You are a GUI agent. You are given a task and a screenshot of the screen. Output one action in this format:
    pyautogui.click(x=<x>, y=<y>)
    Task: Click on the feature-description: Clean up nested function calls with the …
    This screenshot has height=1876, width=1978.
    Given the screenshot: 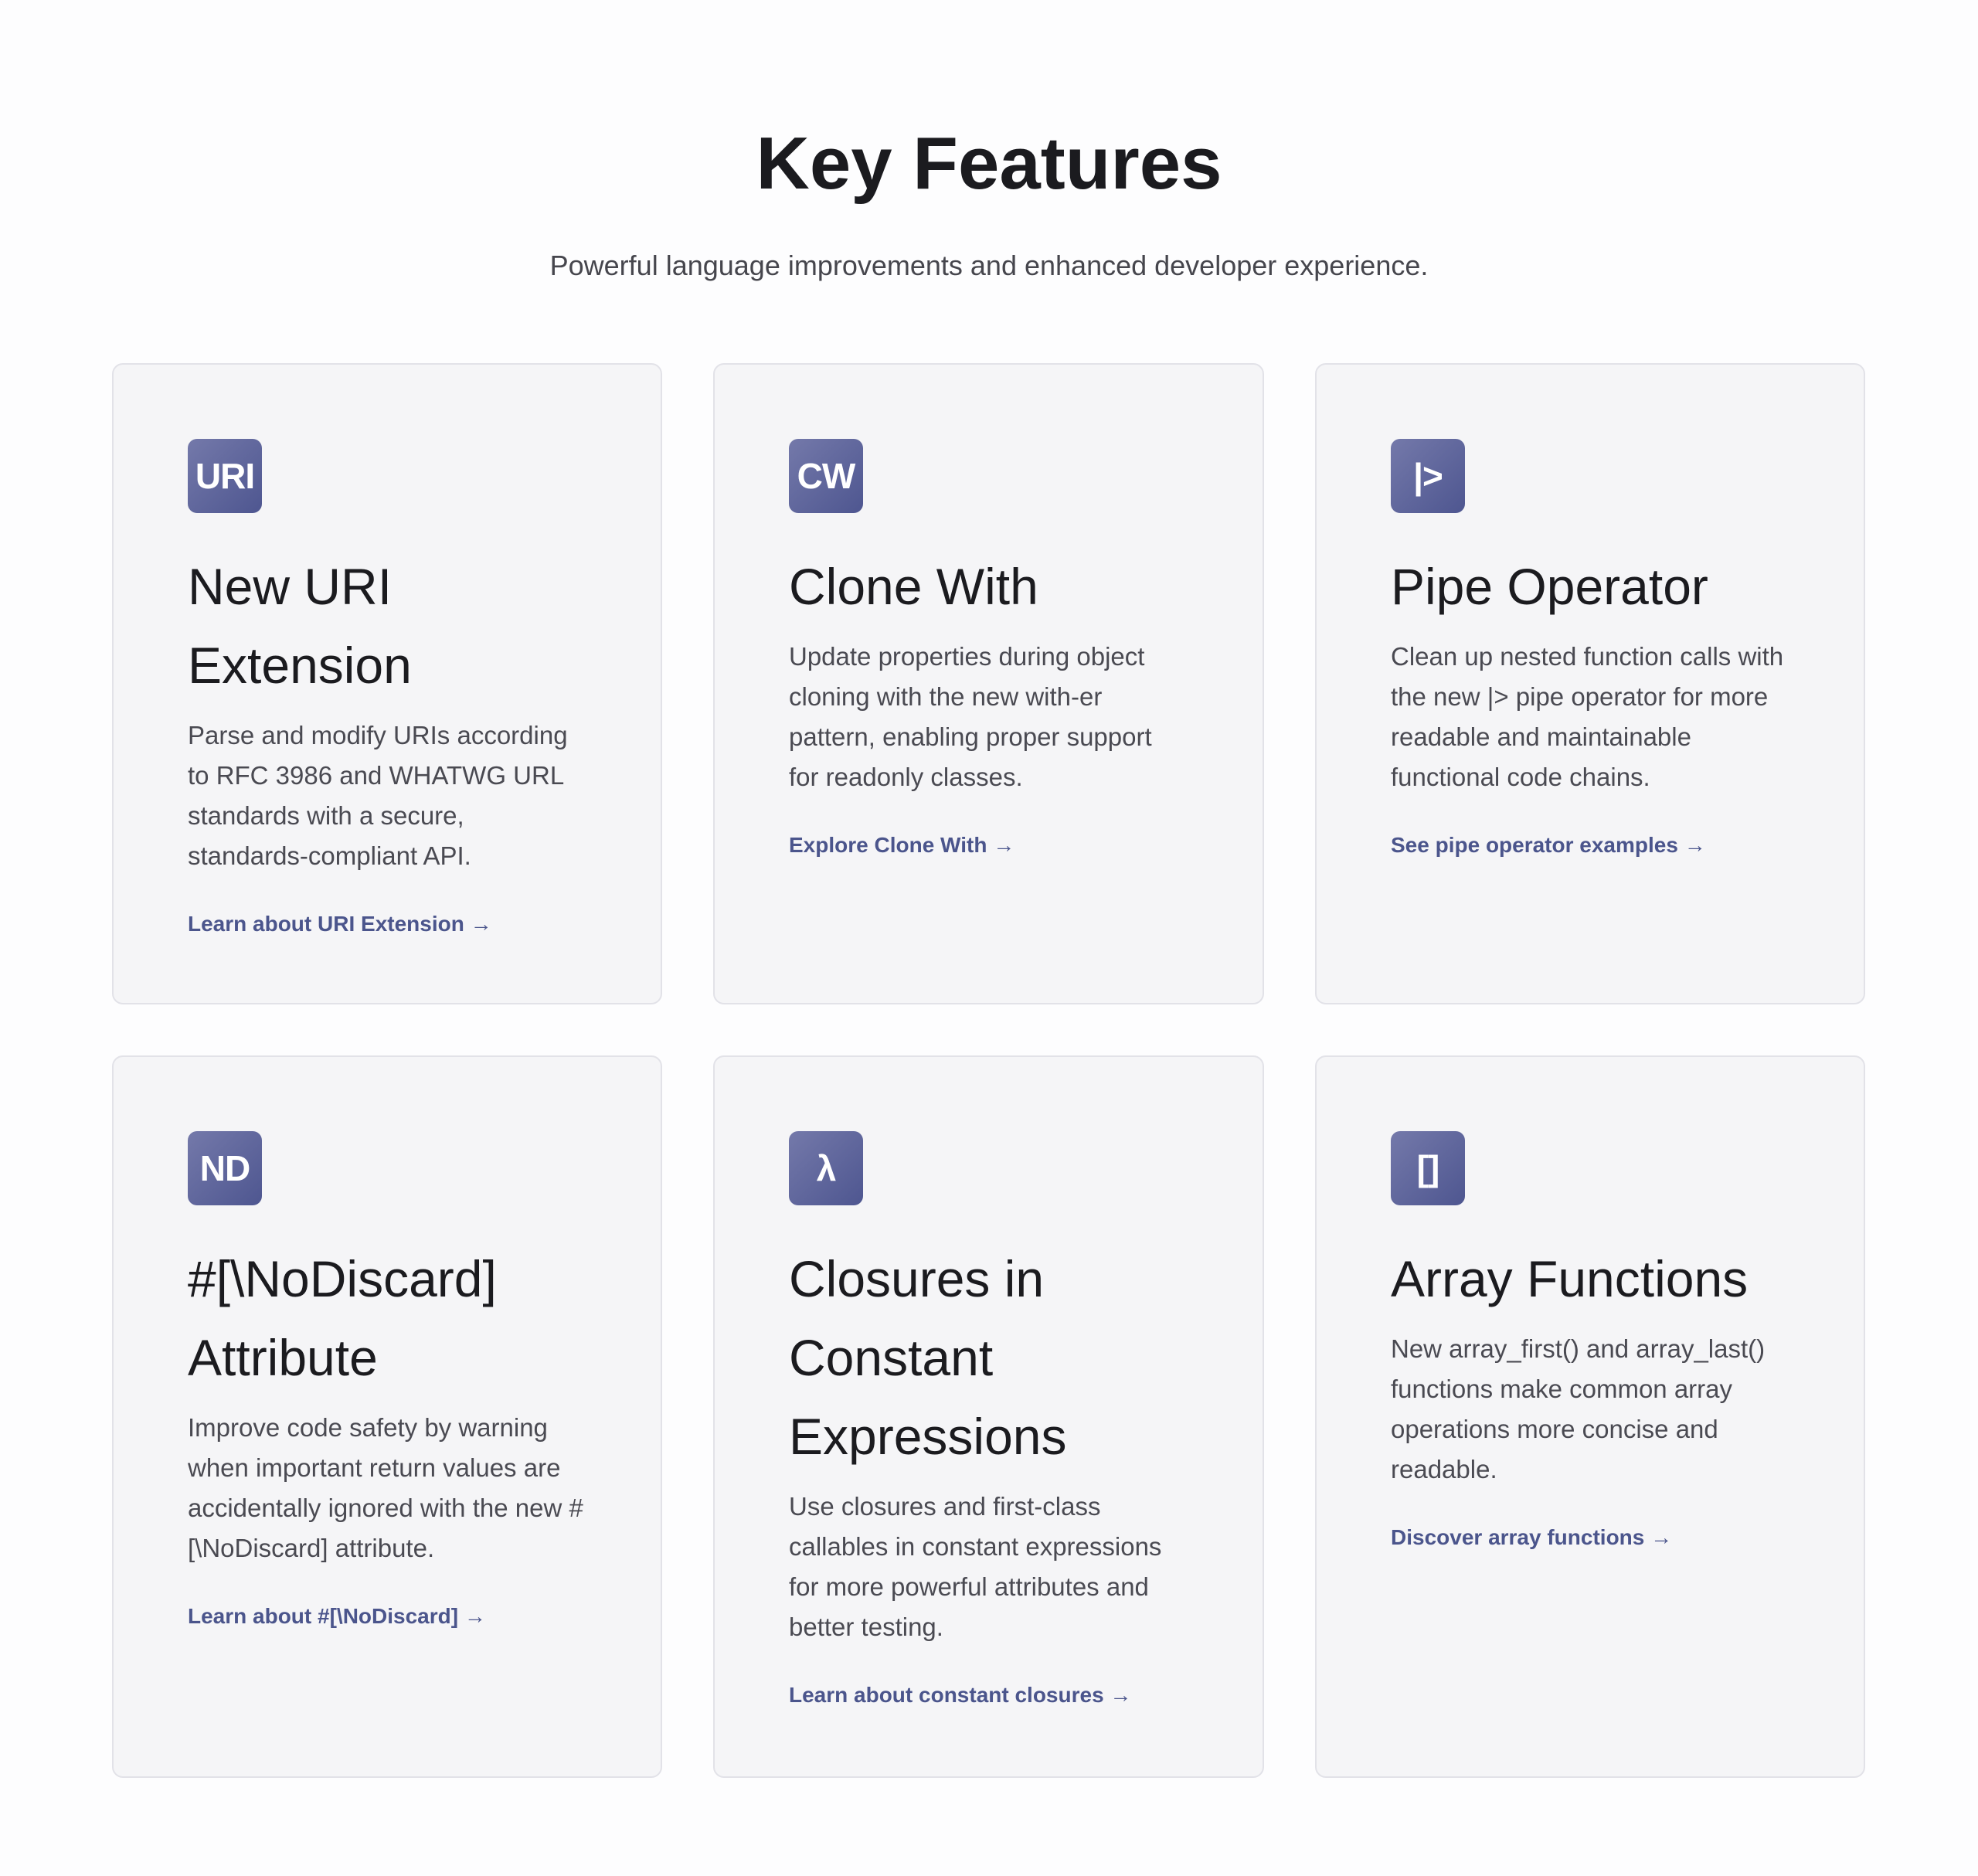 What is the action you would take?
    pyautogui.click(x=1588, y=717)
    